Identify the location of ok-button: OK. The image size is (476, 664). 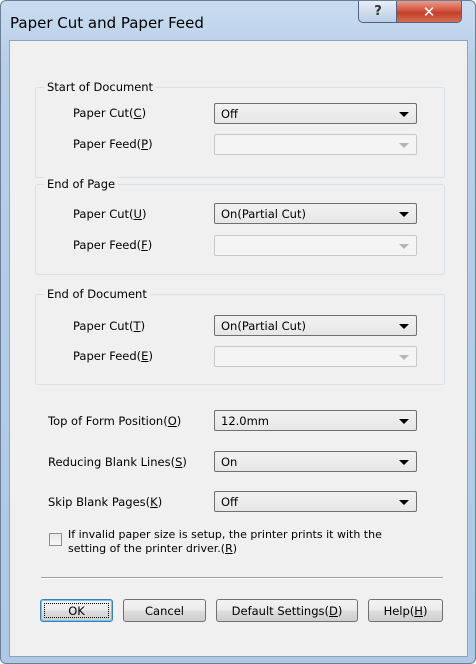
(76, 610).